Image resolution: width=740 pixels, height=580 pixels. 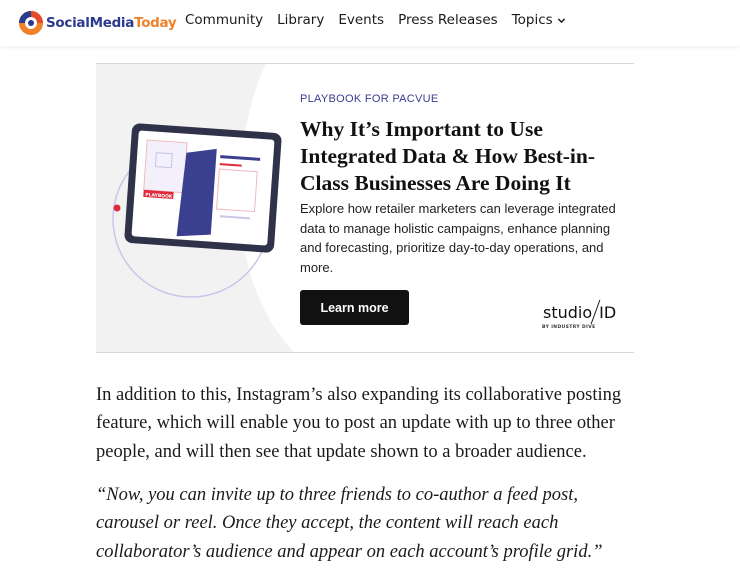 What do you see at coordinates (31, 23) in the screenshot?
I see `logo-icon` at bounding box center [31, 23].